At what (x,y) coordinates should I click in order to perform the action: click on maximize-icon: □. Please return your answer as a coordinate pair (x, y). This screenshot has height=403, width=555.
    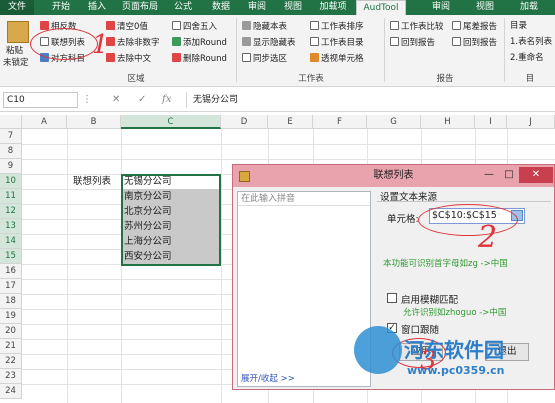
    Looking at the image, I should click on (509, 175).